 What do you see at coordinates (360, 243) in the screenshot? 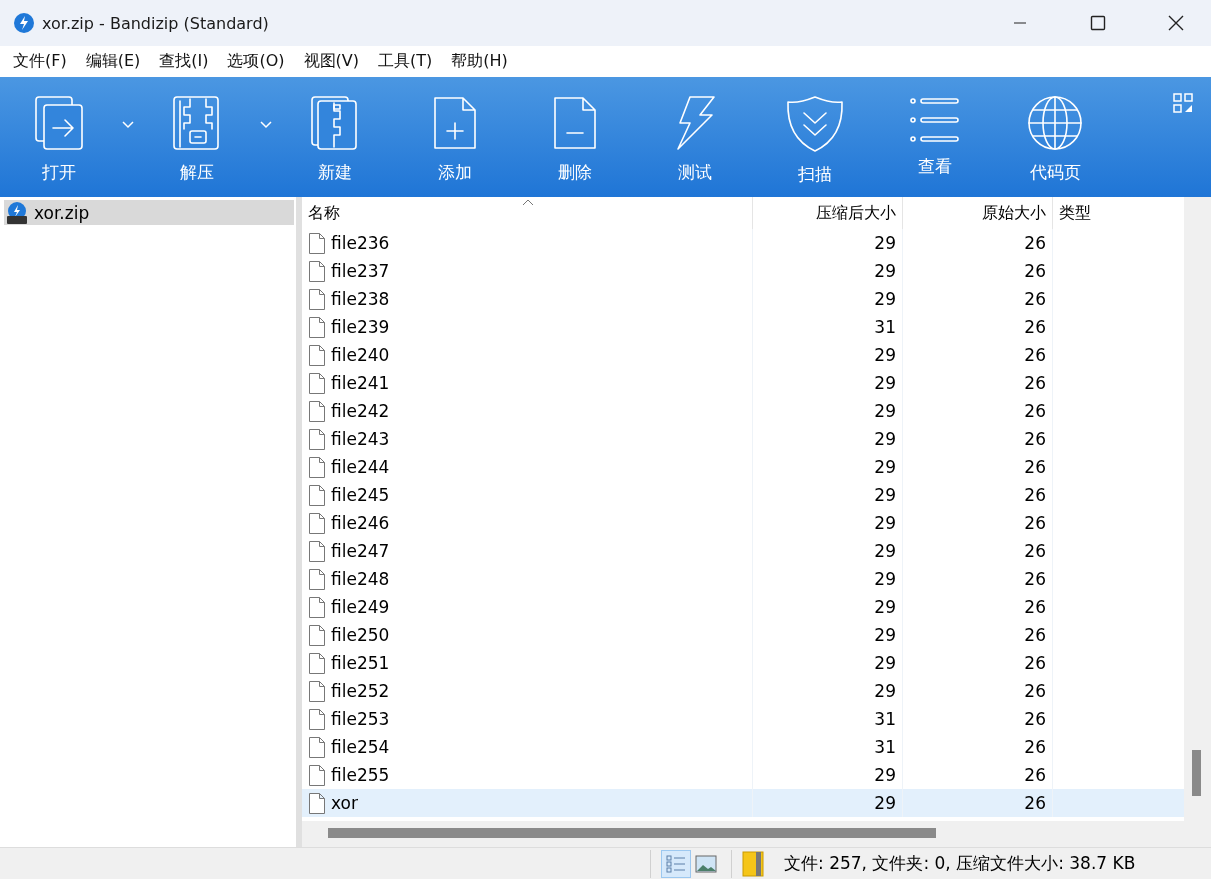
I see `file-name: file236` at bounding box center [360, 243].